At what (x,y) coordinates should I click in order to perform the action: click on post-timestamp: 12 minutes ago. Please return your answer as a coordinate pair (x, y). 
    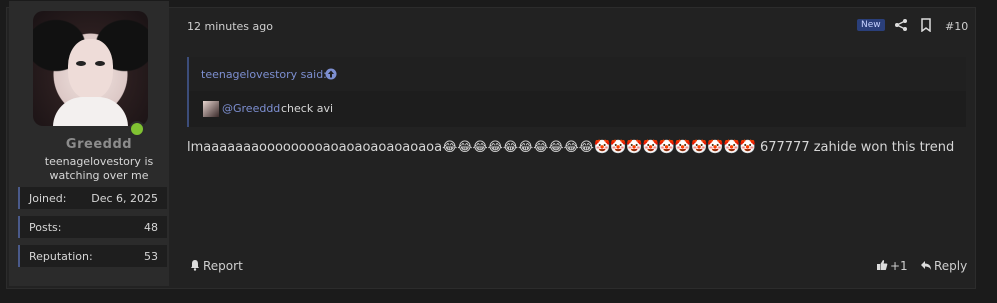
    Looking at the image, I should click on (230, 26).